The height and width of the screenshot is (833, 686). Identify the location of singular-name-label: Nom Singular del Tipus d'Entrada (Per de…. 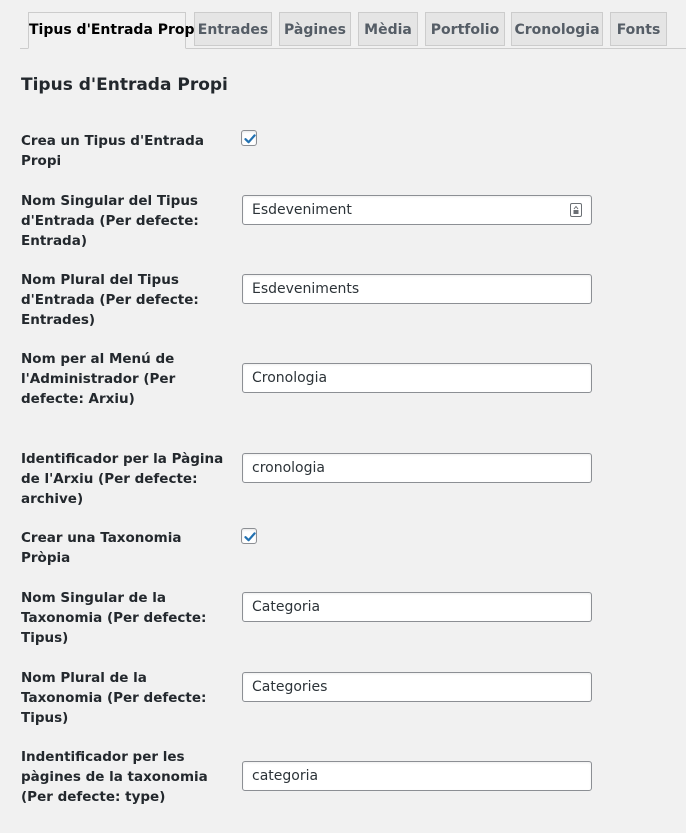
(110, 221).